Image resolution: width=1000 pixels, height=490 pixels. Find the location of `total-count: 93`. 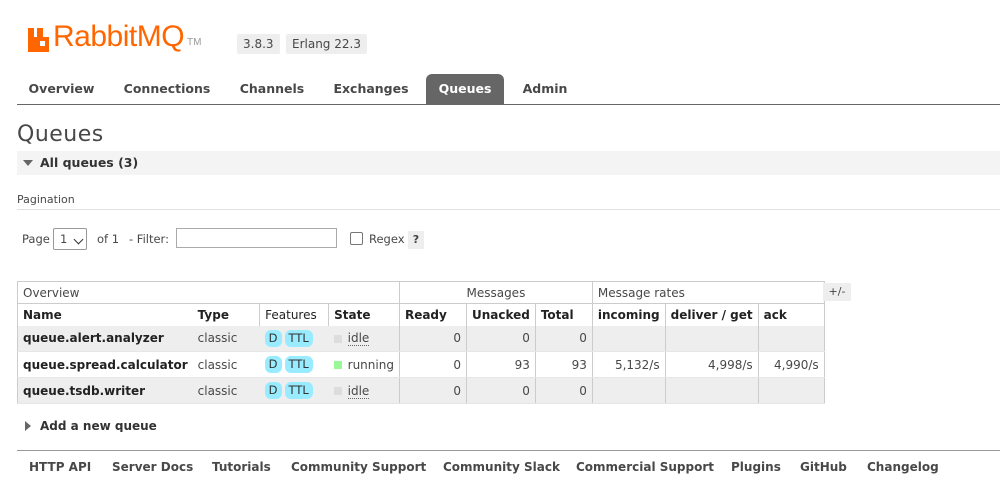

total-count: 93 is located at coordinates (563, 364).